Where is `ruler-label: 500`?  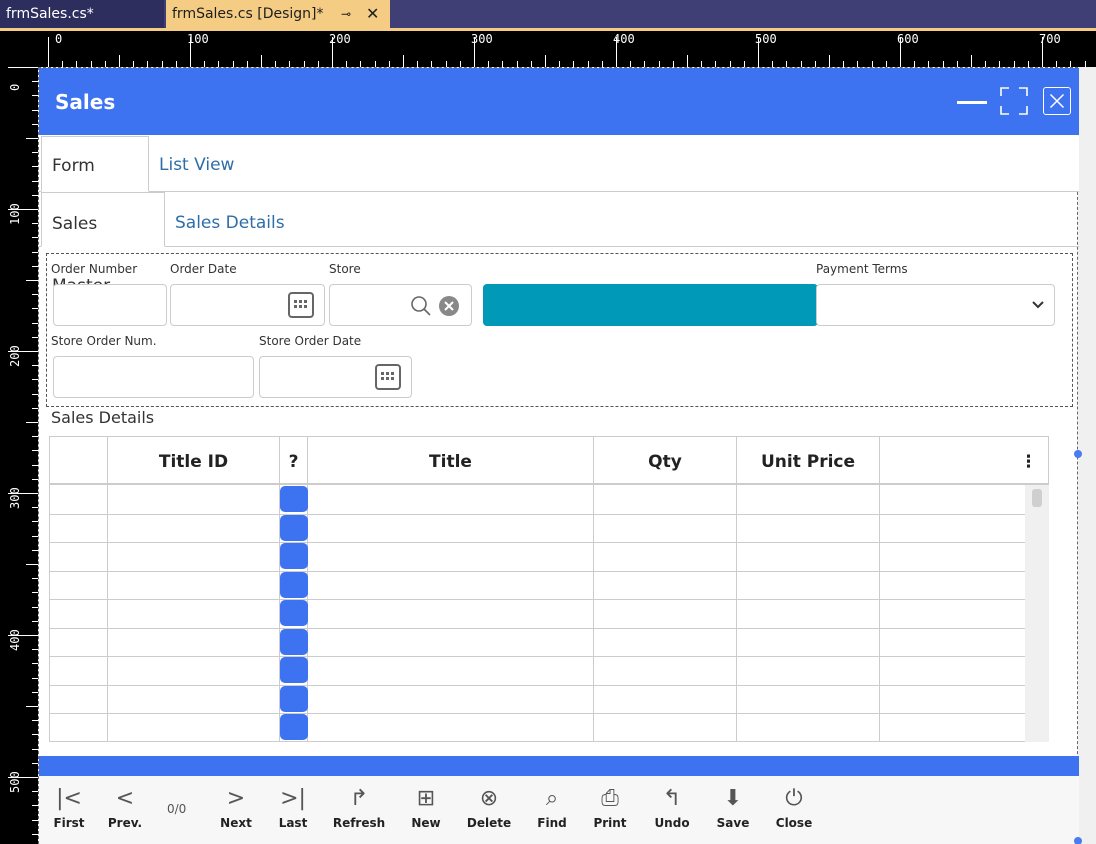 ruler-label: 500 is located at coordinates (15, 782).